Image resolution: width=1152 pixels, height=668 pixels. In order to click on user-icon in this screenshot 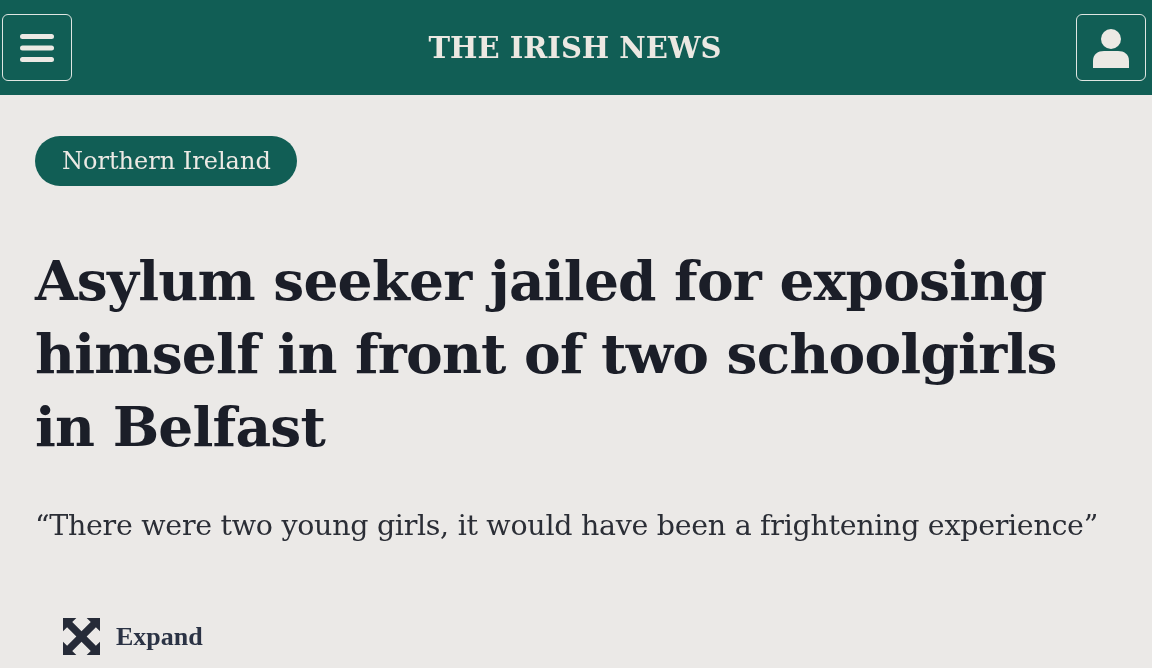, I will do `click(1111, 47)`.